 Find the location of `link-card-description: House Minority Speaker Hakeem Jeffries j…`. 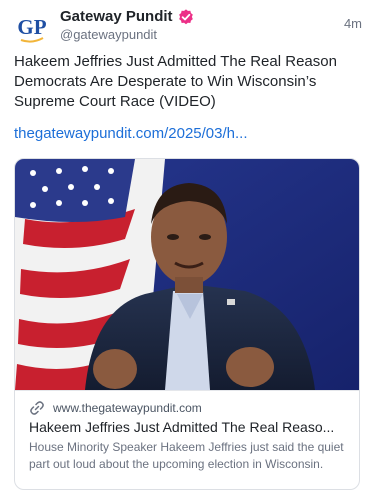

link-card-description: House Minority Speaker Hakeem Jeffries j… is located at coordinates (186, 455).